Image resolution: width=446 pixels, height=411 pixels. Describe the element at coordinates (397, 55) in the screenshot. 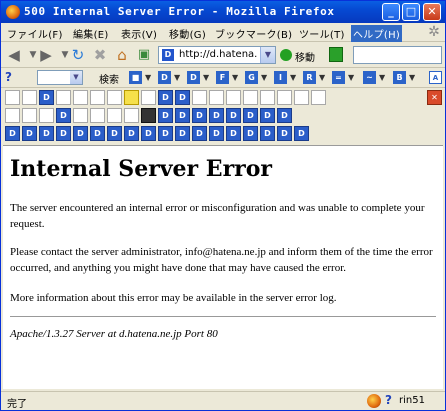

I see `search-input` at that location.